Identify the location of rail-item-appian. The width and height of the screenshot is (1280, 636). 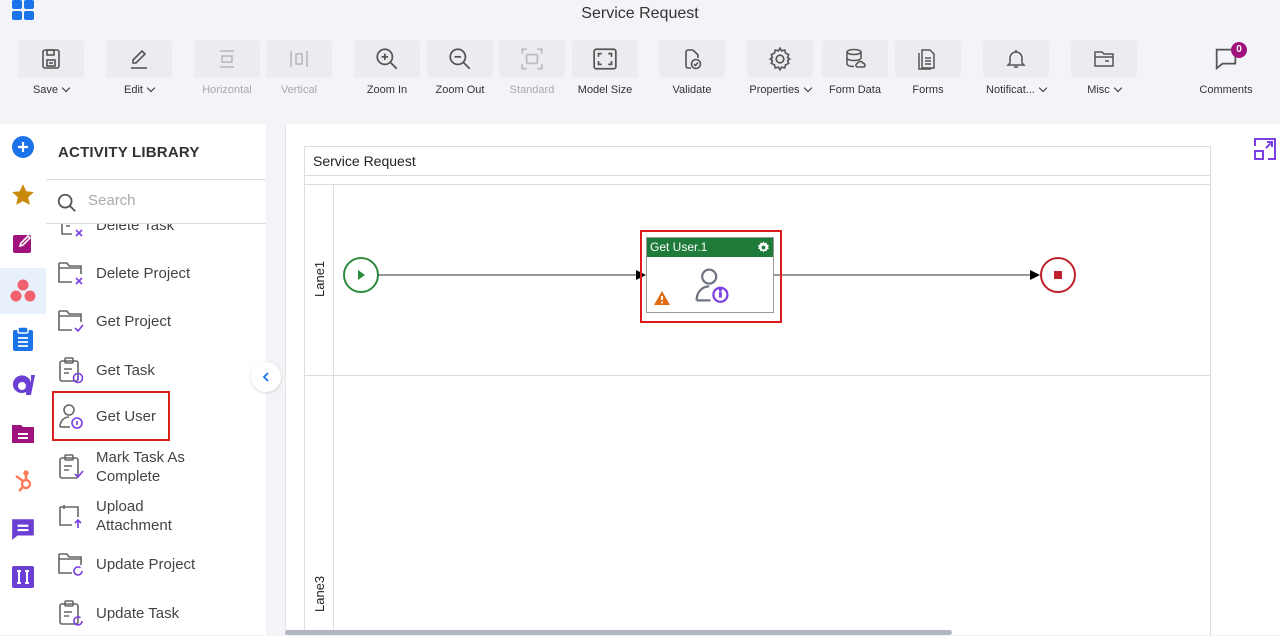
(23, 385).